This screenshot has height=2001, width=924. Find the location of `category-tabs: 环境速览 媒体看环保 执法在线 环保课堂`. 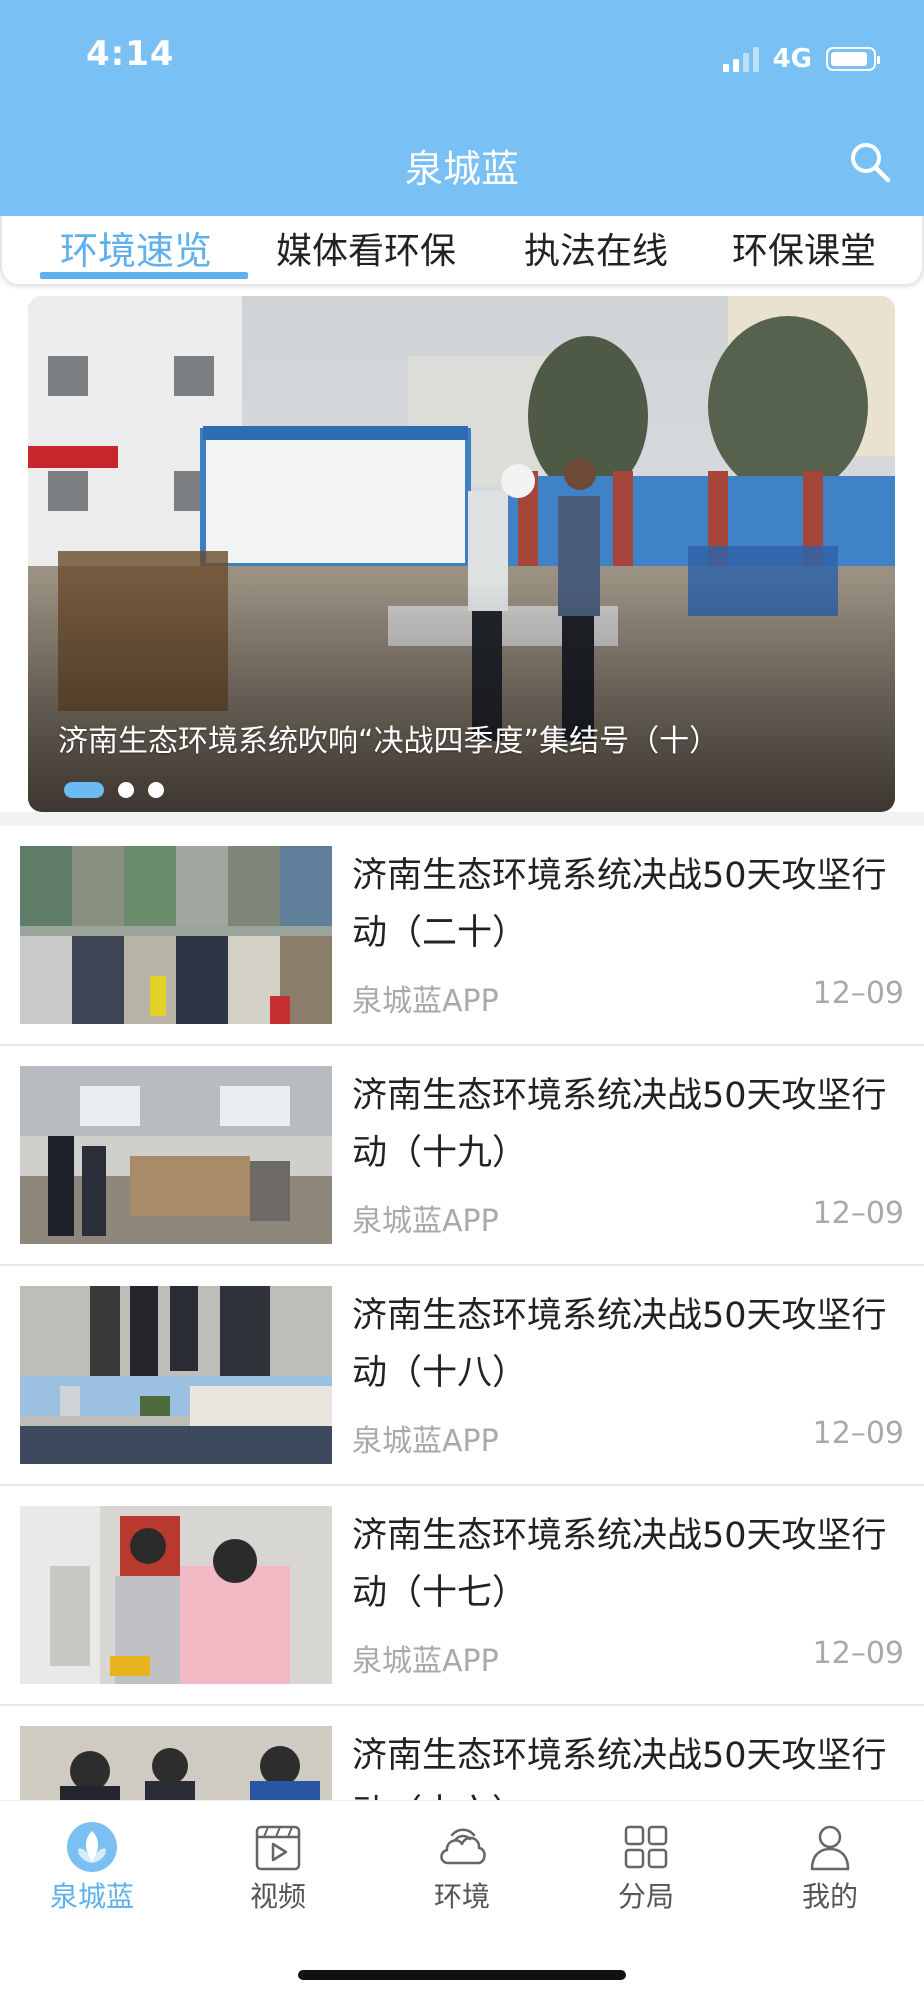

category-tabs: 环境速览 媒体看环保 执法在线 环保课堂 is located at coordinates (462, 250).